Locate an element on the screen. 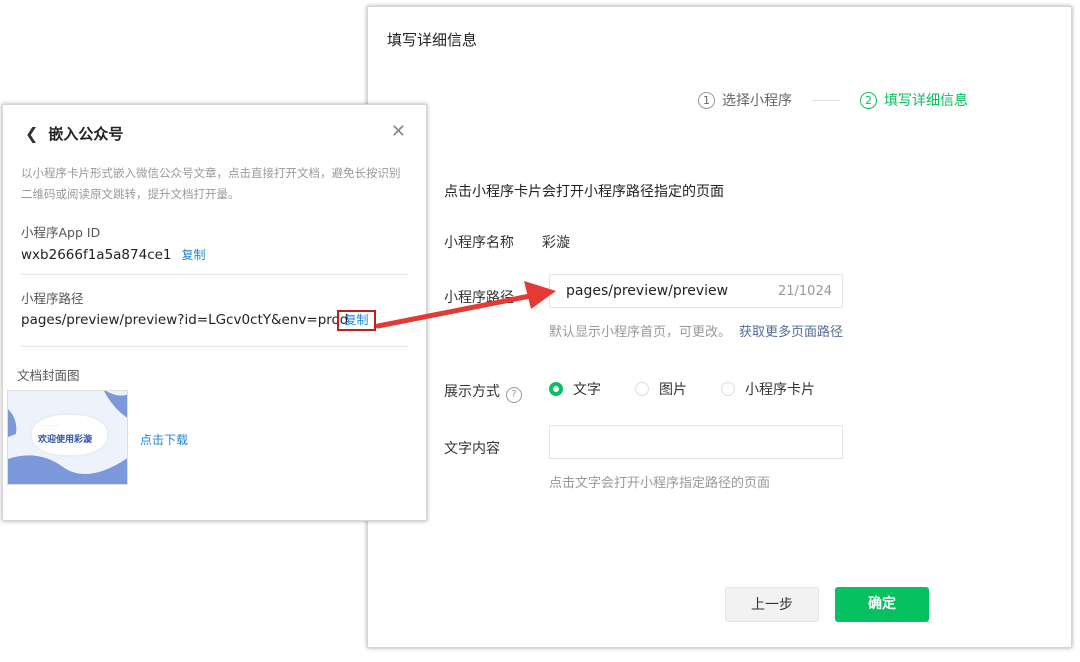 The image size is (1080, 662). panel-header: ❮ 嵌入公众号 is located at coordinates (74, 133).